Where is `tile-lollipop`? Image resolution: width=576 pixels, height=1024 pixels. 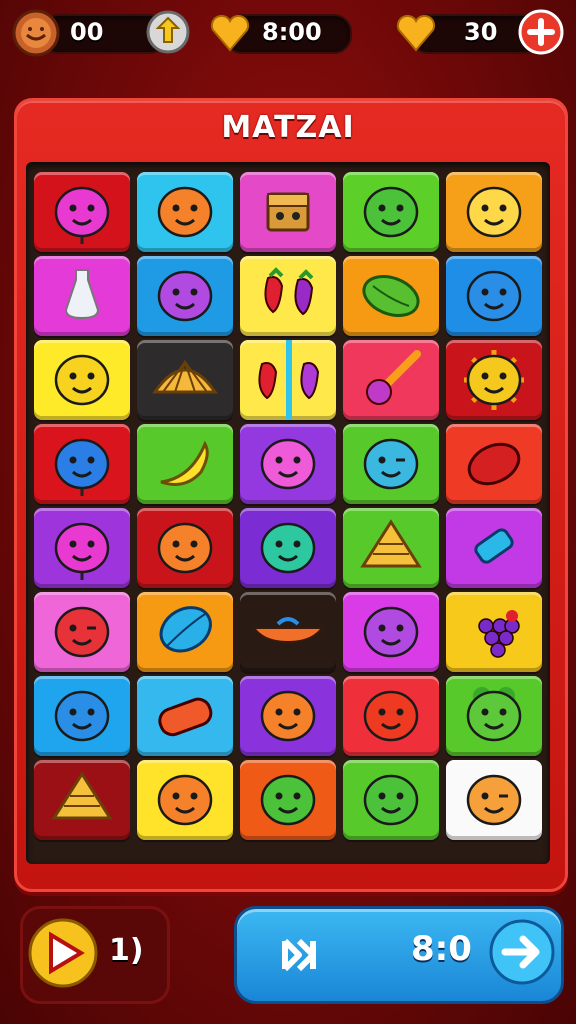 tile-lollipop is located at coordinates (391, 380).